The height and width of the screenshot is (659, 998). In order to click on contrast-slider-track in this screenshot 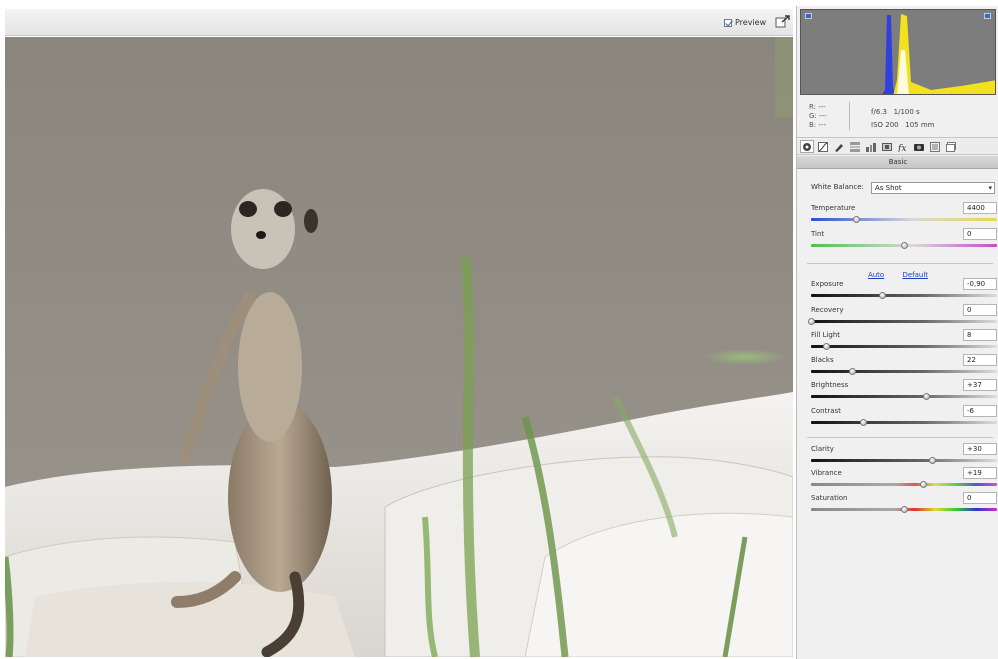, I will do `click(904, 422)`.